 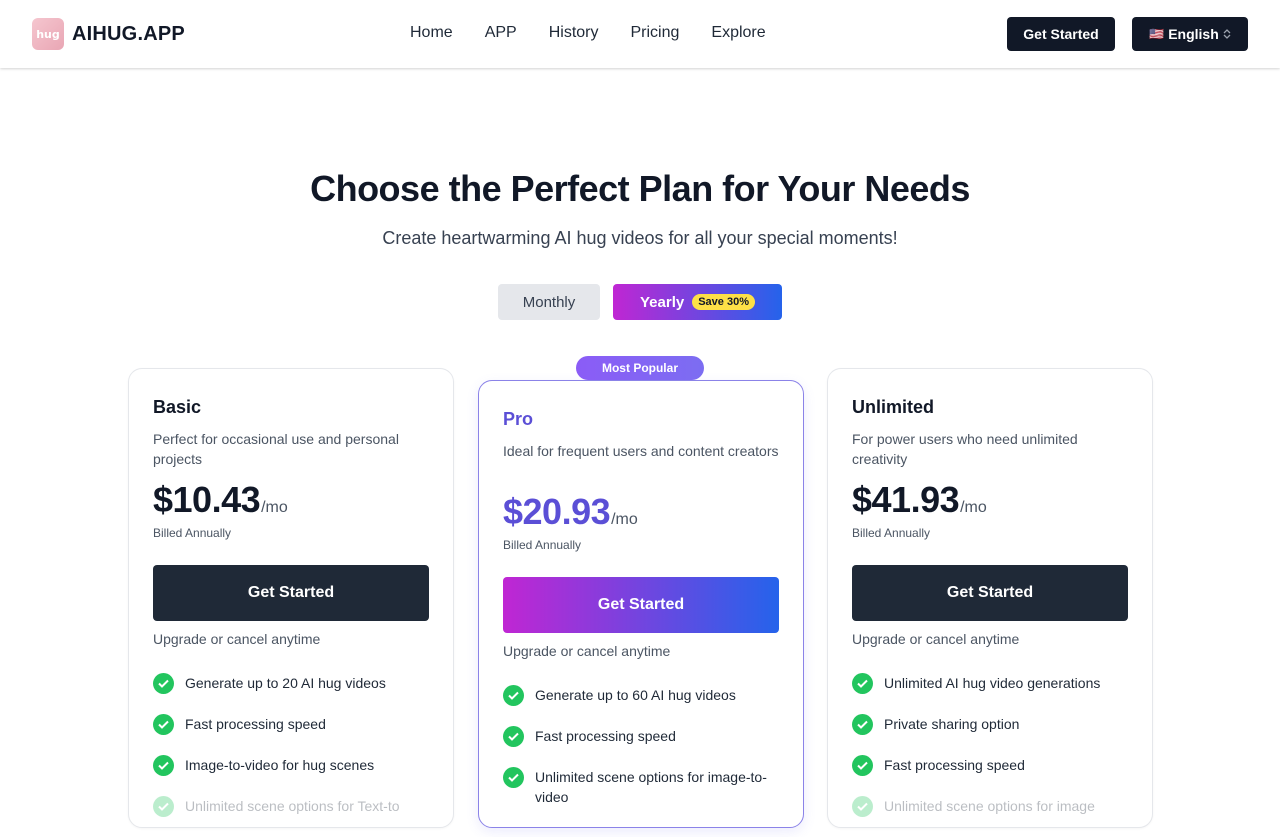 I want to click on language-selector: 🇺🇸 English, so click(x=1190, y=34).